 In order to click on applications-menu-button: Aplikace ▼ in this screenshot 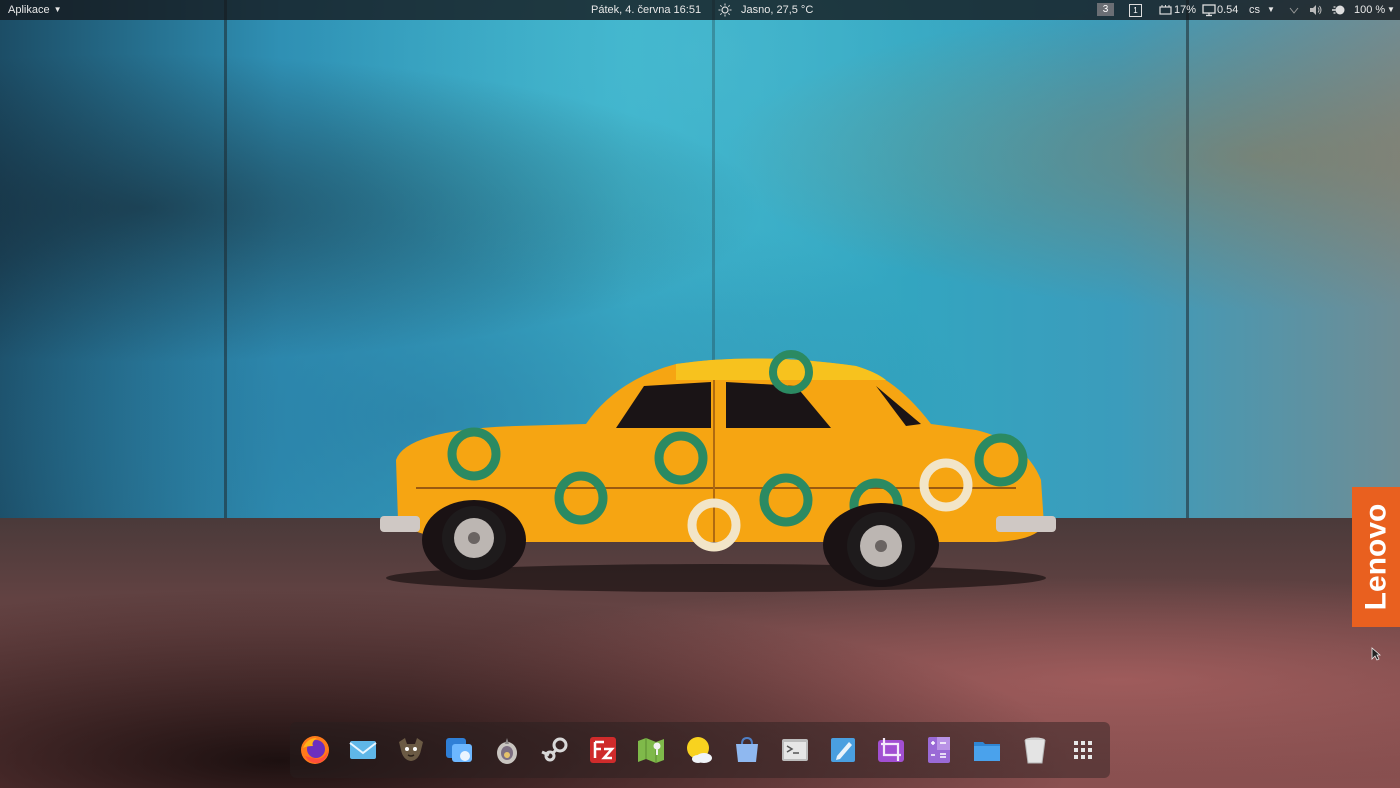, I will do `click(35, 10)`.